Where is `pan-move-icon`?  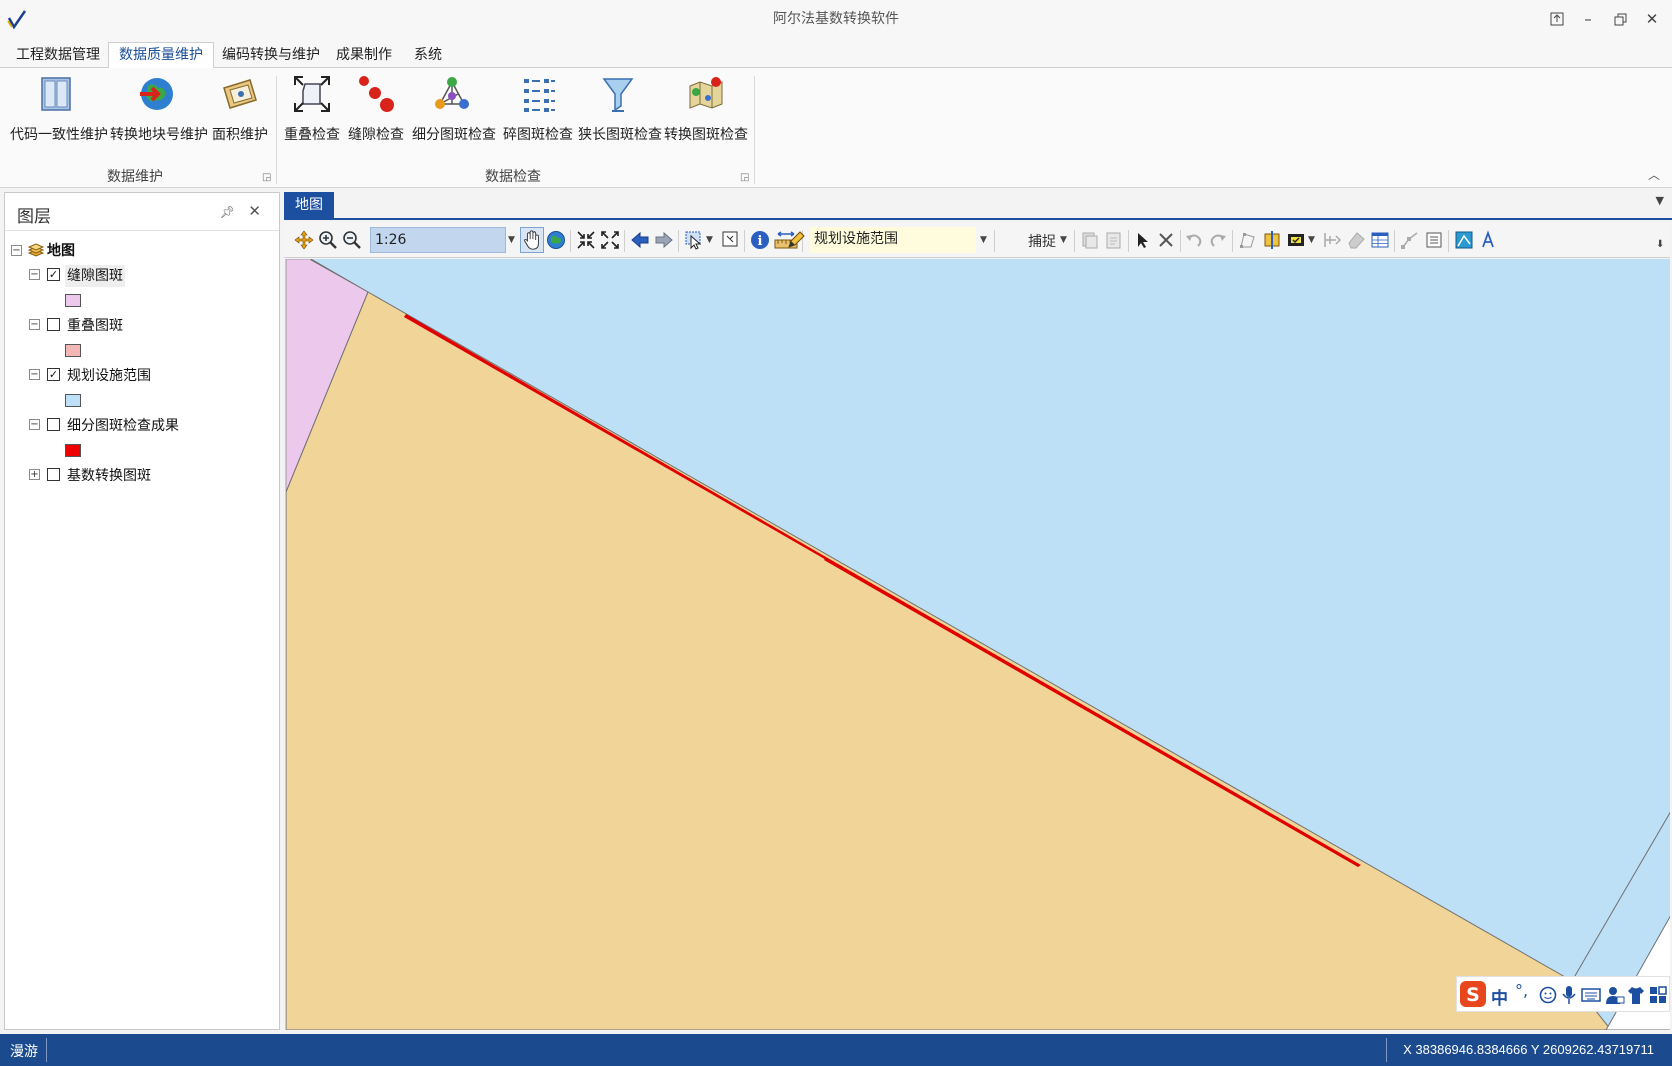 pan-move-icon is located at coordinates (304, 240).